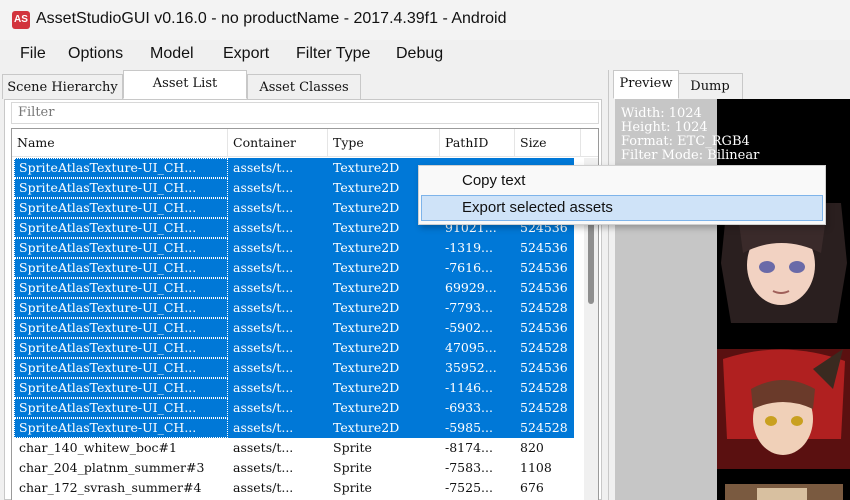  Describe the element at coordinates (112, 467) in the screenshot. I see `cell-name: char_204_platnm_summer#3` at that location.